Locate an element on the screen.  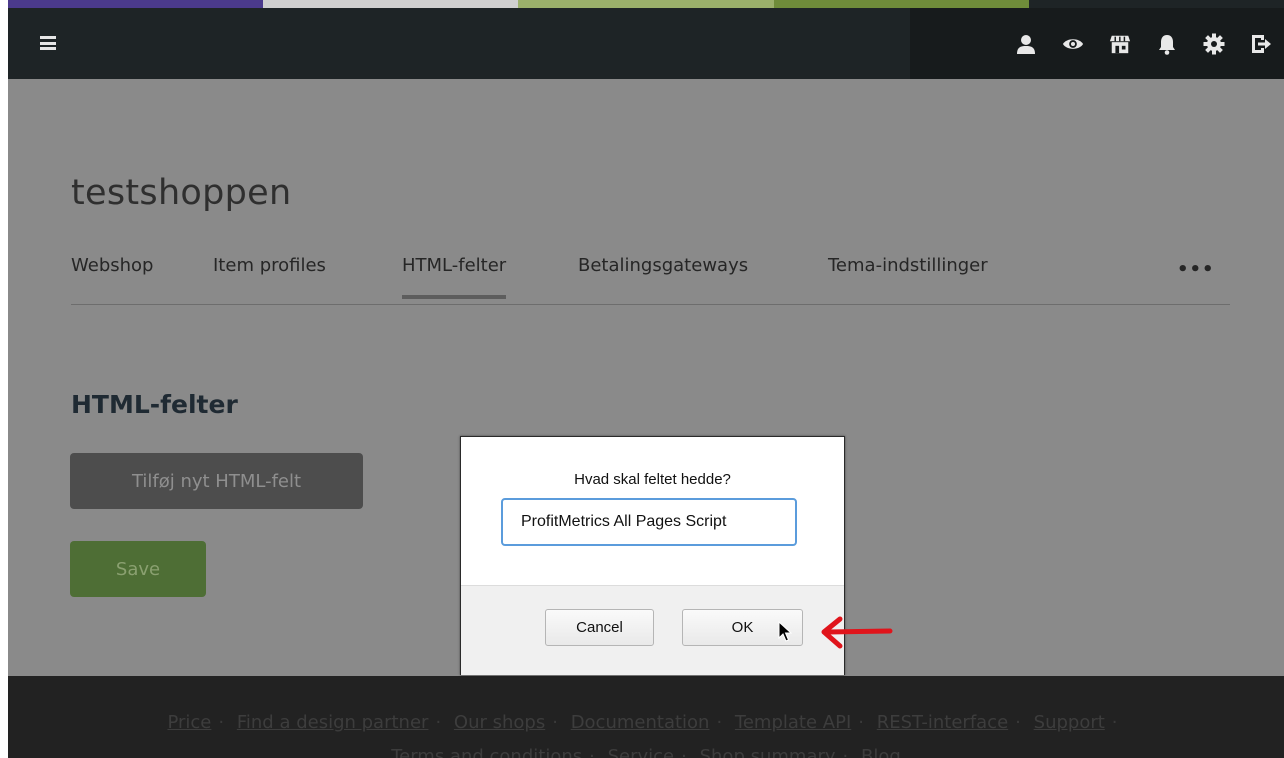
footer-link-design-partner: Find a design partner is located at coordinates (333, 722).